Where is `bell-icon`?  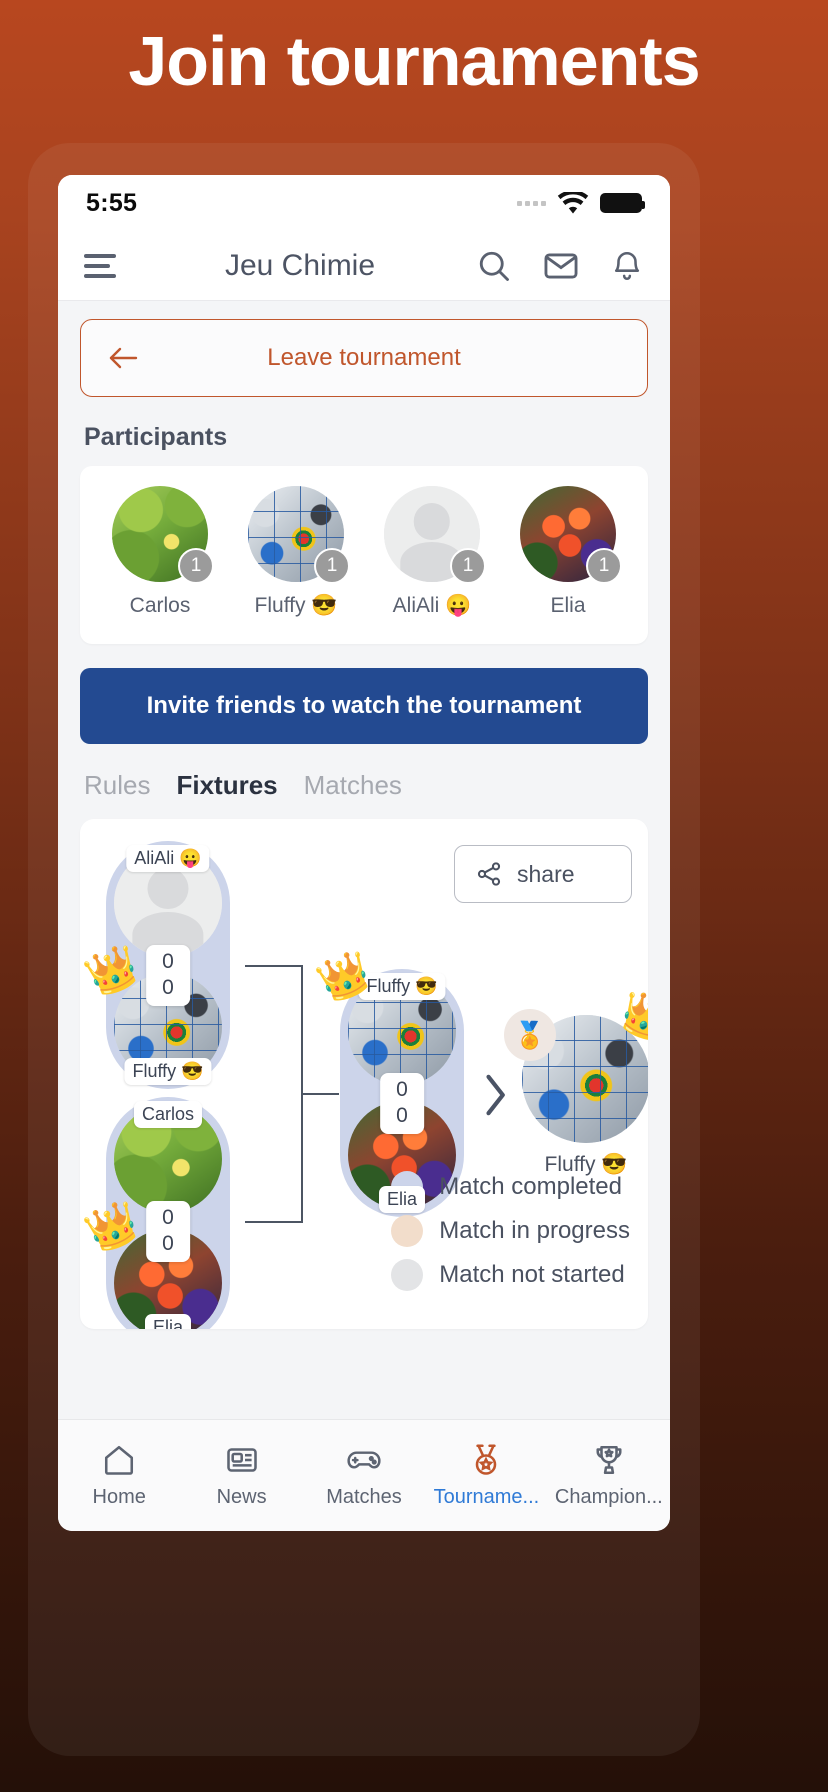 bell-icon is located at coordinates (627, 266).